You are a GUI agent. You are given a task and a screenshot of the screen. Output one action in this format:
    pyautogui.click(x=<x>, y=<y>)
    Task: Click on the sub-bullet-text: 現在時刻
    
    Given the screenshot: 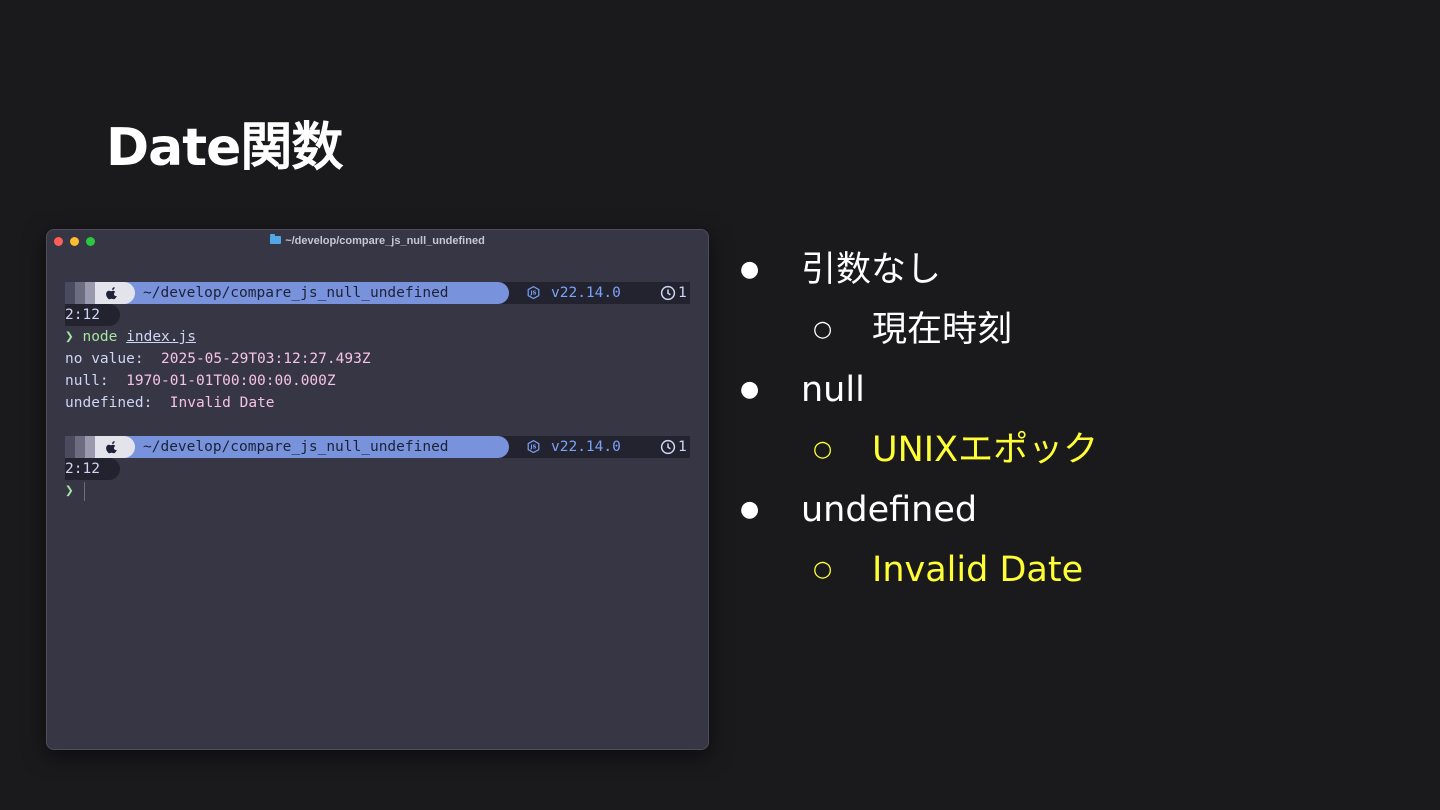 What is the action you would take?
    pyautogui.click(x=942, y=330)
    